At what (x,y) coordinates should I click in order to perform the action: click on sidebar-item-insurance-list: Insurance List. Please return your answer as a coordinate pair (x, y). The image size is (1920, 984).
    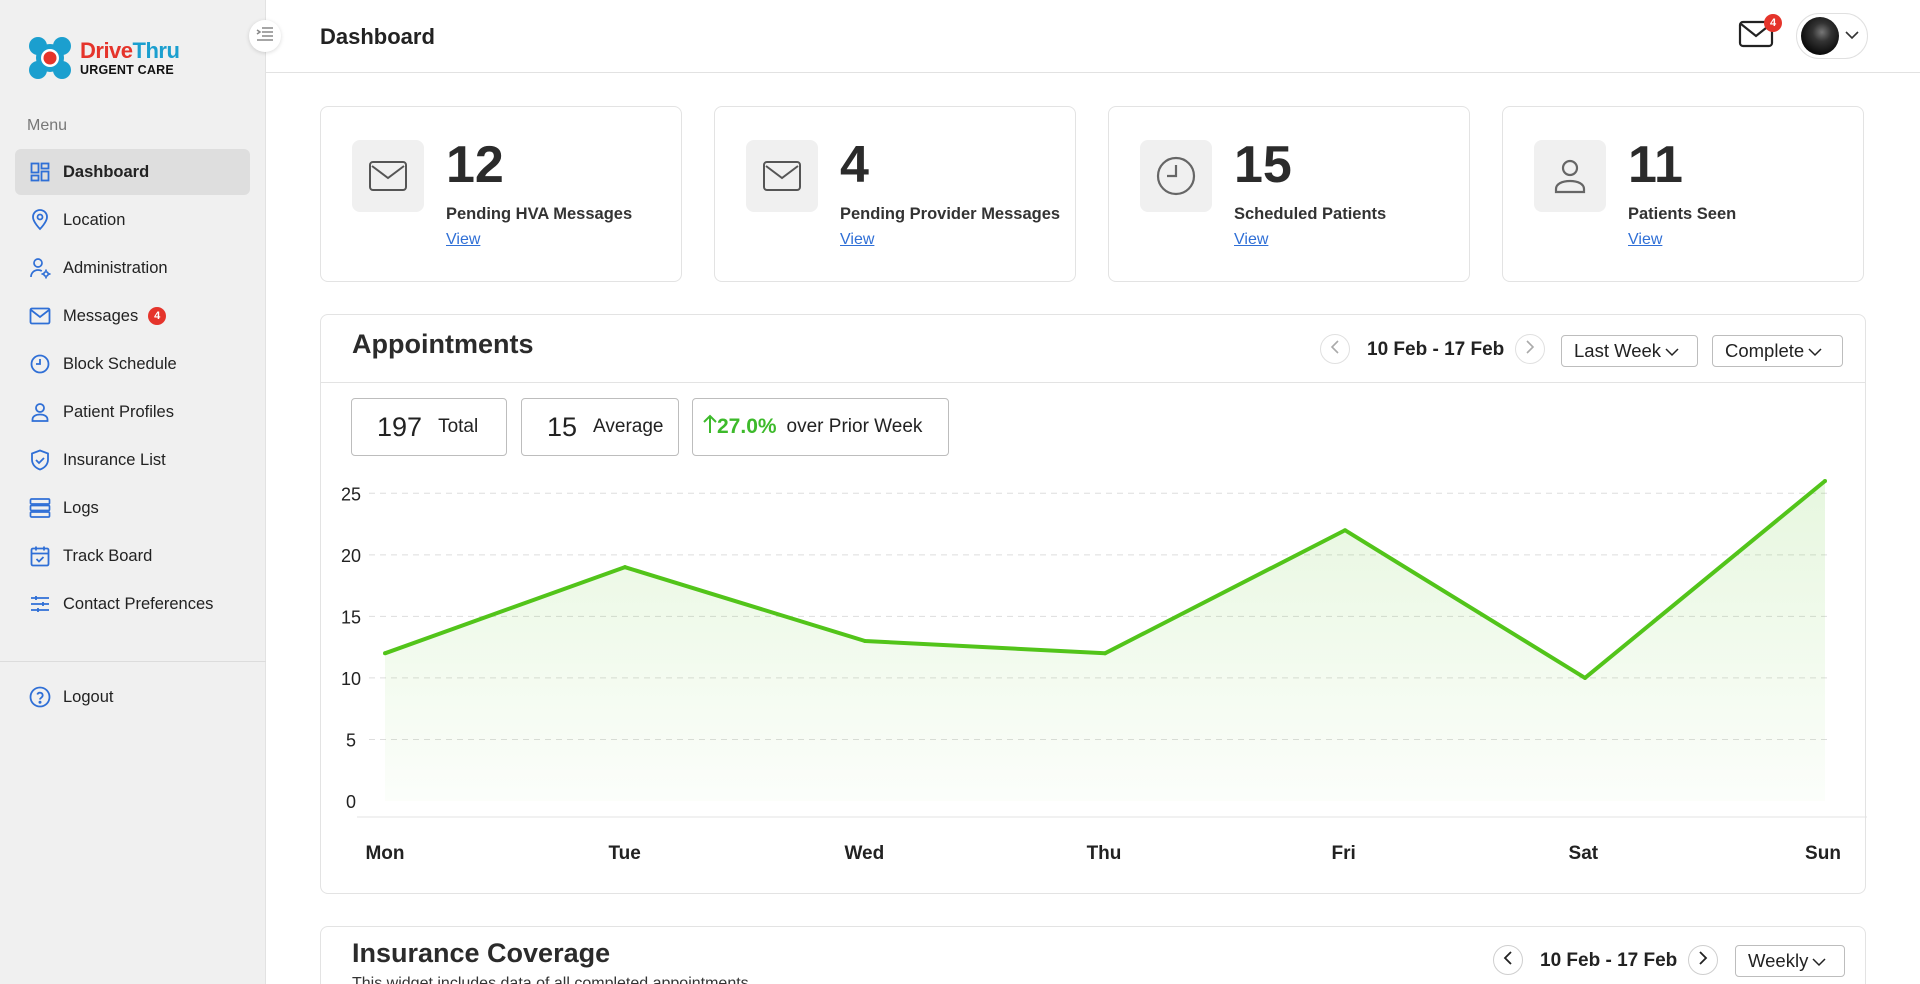
    Looking at the image, I should click on (132, 460).